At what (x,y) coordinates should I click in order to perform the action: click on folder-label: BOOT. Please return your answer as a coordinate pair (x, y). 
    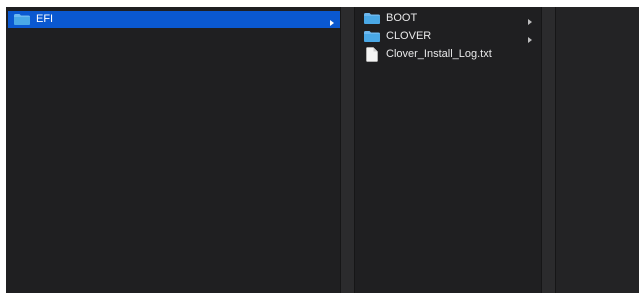
    Looking at the image, I should click on (402, 18).